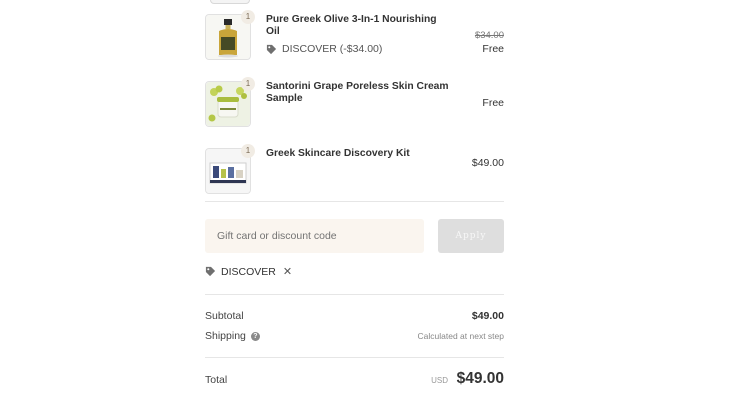 The image size is (750, 400). What do you see at coordinates (255, 336) in the screenshot?
I see `help-icon: ?` at bounding box center [255, 336].